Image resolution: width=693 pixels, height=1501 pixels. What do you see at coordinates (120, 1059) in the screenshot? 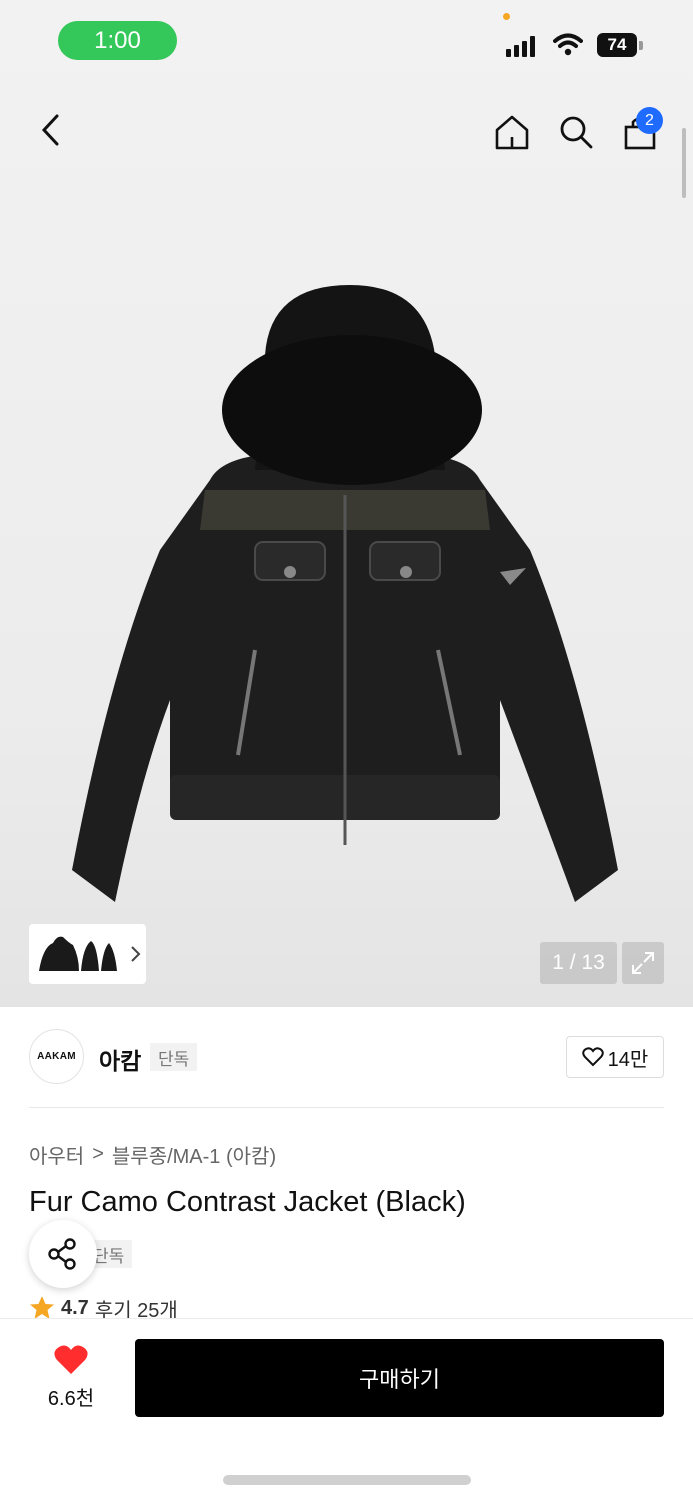
I see `brand-name: 아캄` at bounding box center [120, 1059].